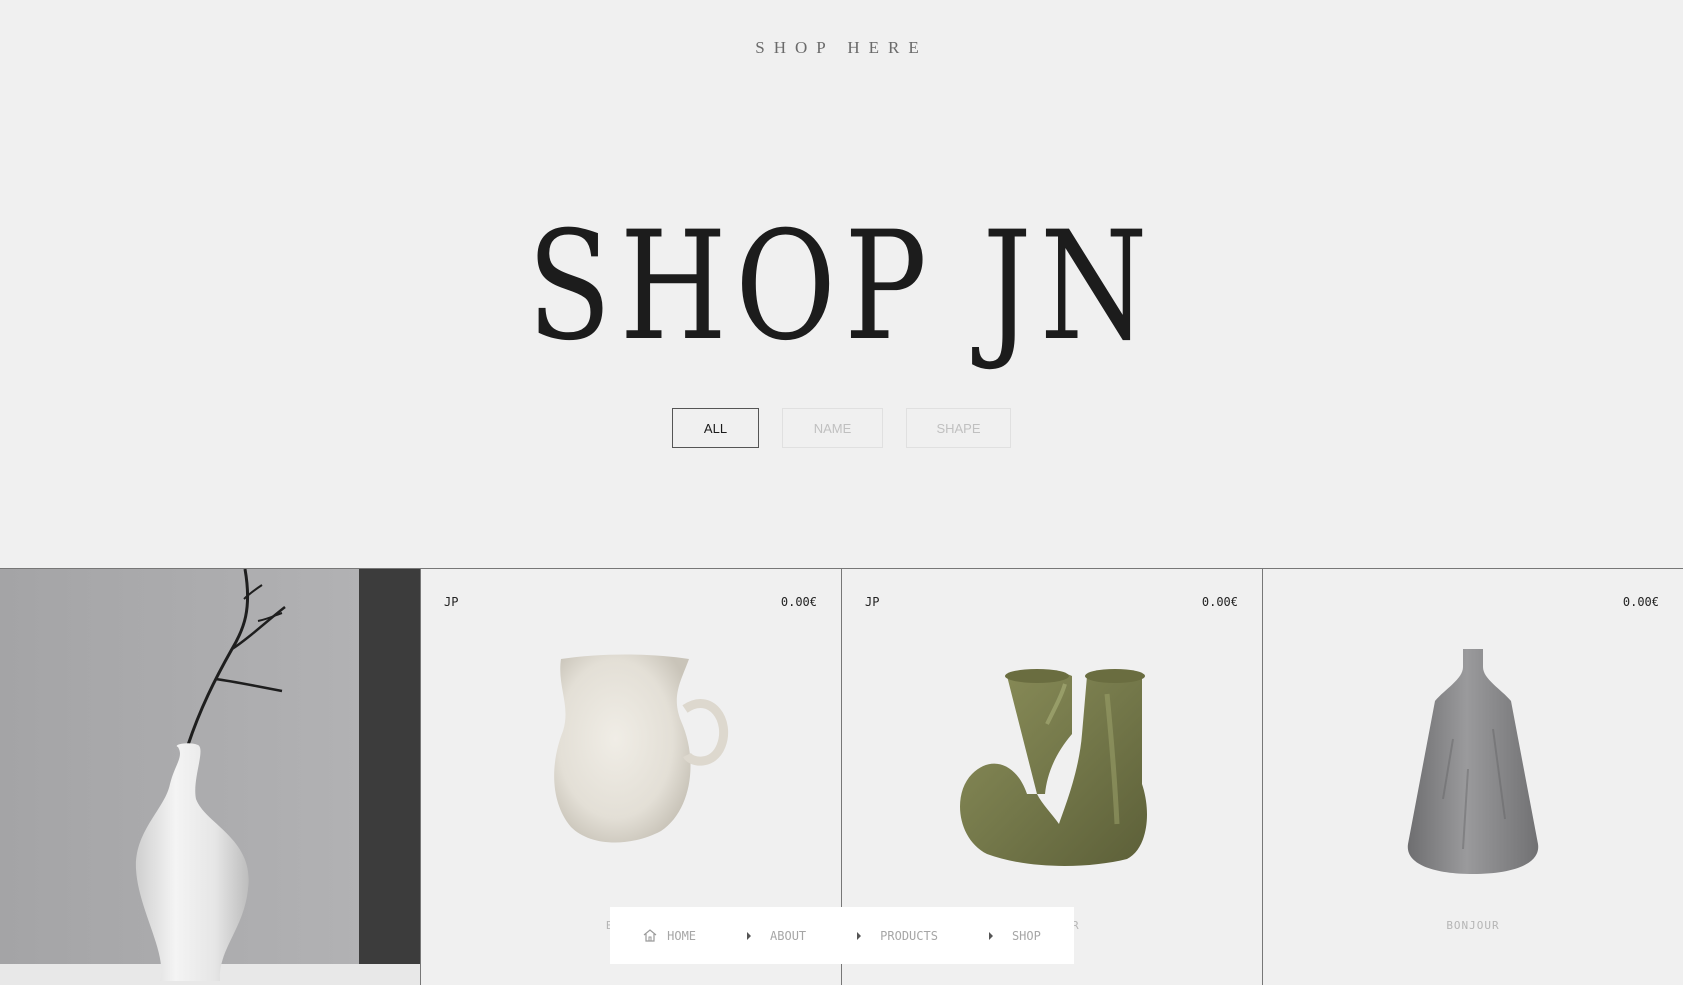 The width and height of the screenshot is (1683, 985). Describe the element at coordinates (832, 428) in the screenshot. I see `filter-name-button: NAME` at that location.